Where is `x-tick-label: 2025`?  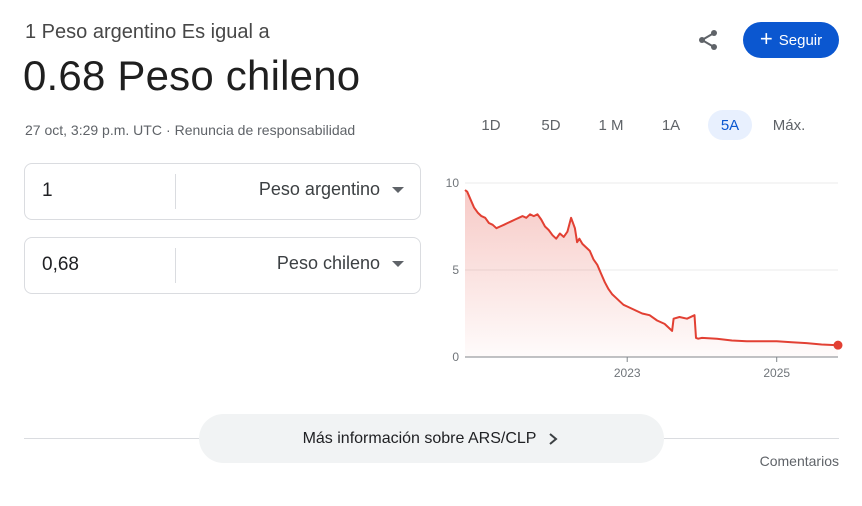 x-tick-label: 2025 is located at coordinates (776, 373).